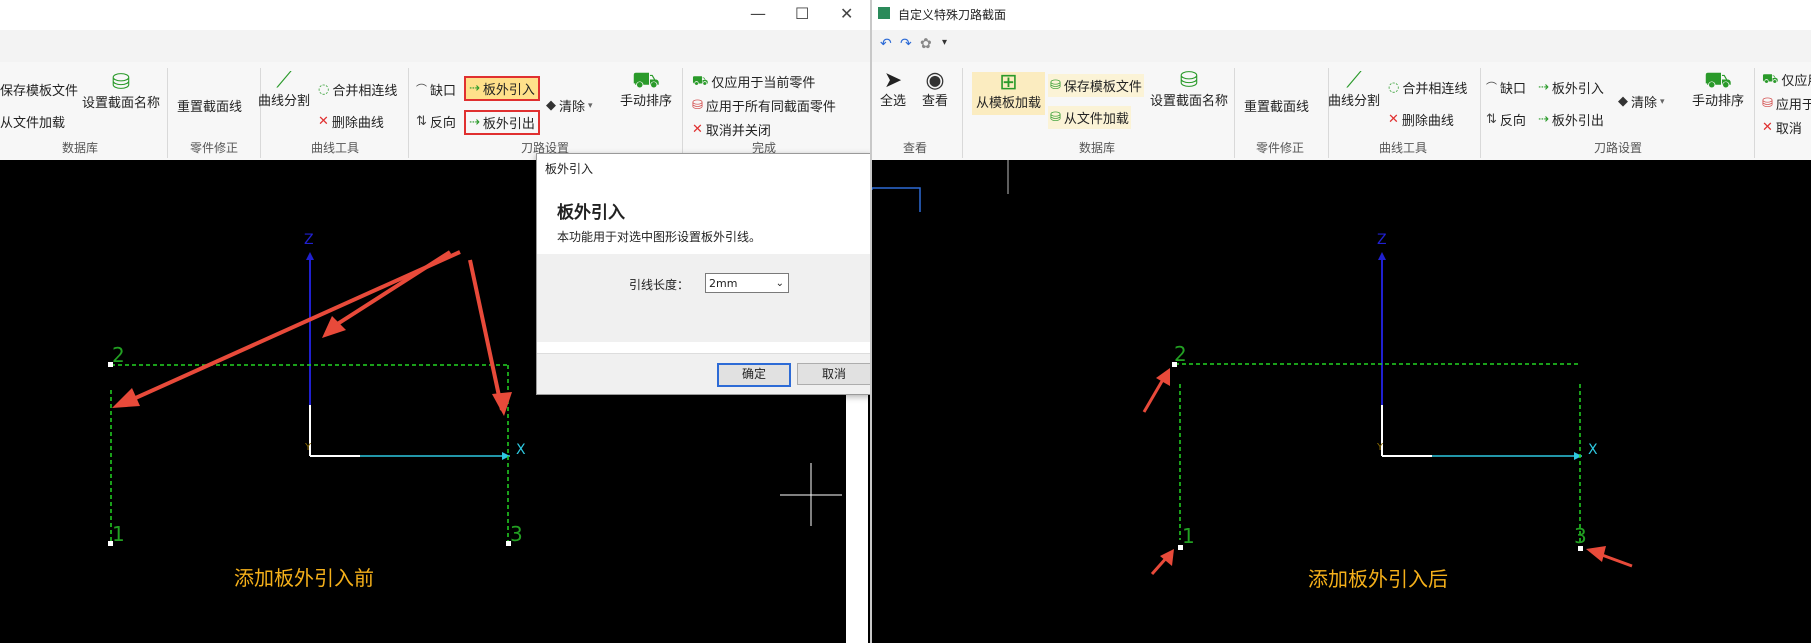 This screenshot has height=643, width=1811. Describe the element at coordinates (508, 90) in the screenshot. I see `lead-in-outside-label: 板外引入` at that location.